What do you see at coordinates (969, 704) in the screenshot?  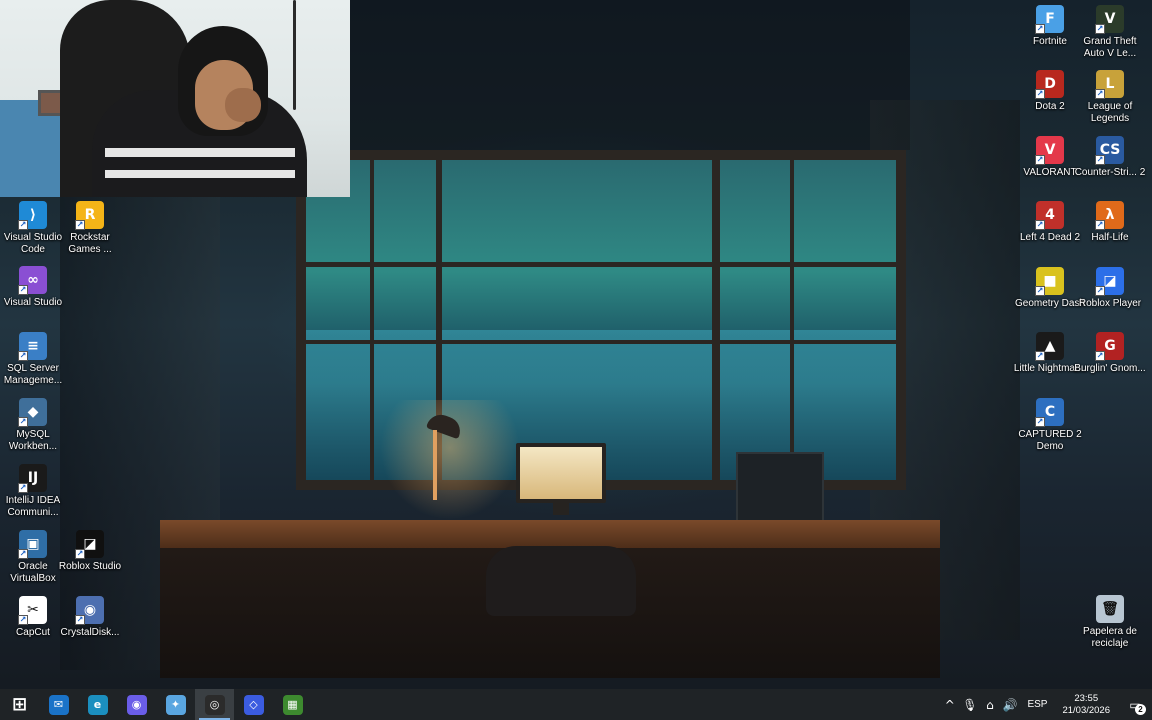 I see `microphone-icon: 🎙` at bounding box center [969, 704].